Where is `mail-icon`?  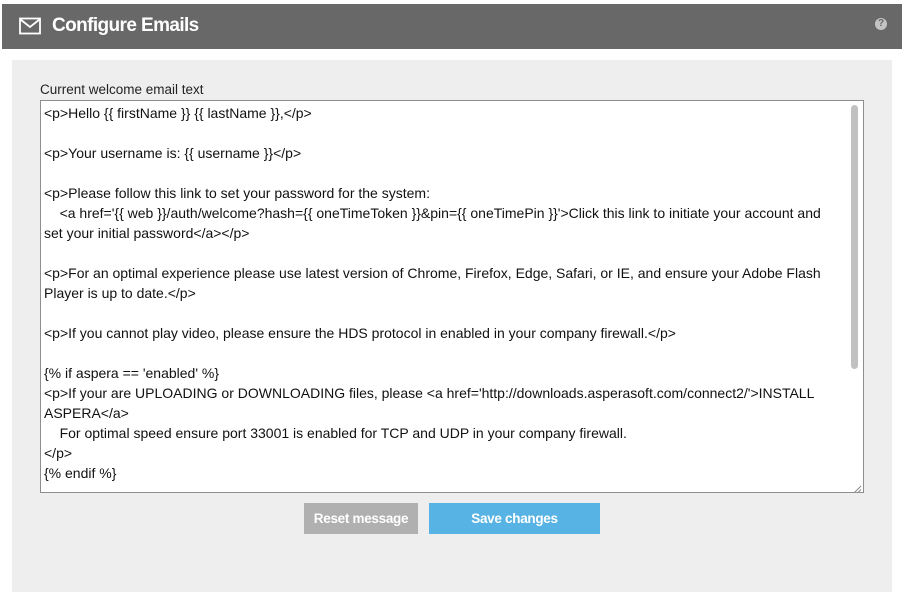 mail-icon is located at coordinates (30, 26).